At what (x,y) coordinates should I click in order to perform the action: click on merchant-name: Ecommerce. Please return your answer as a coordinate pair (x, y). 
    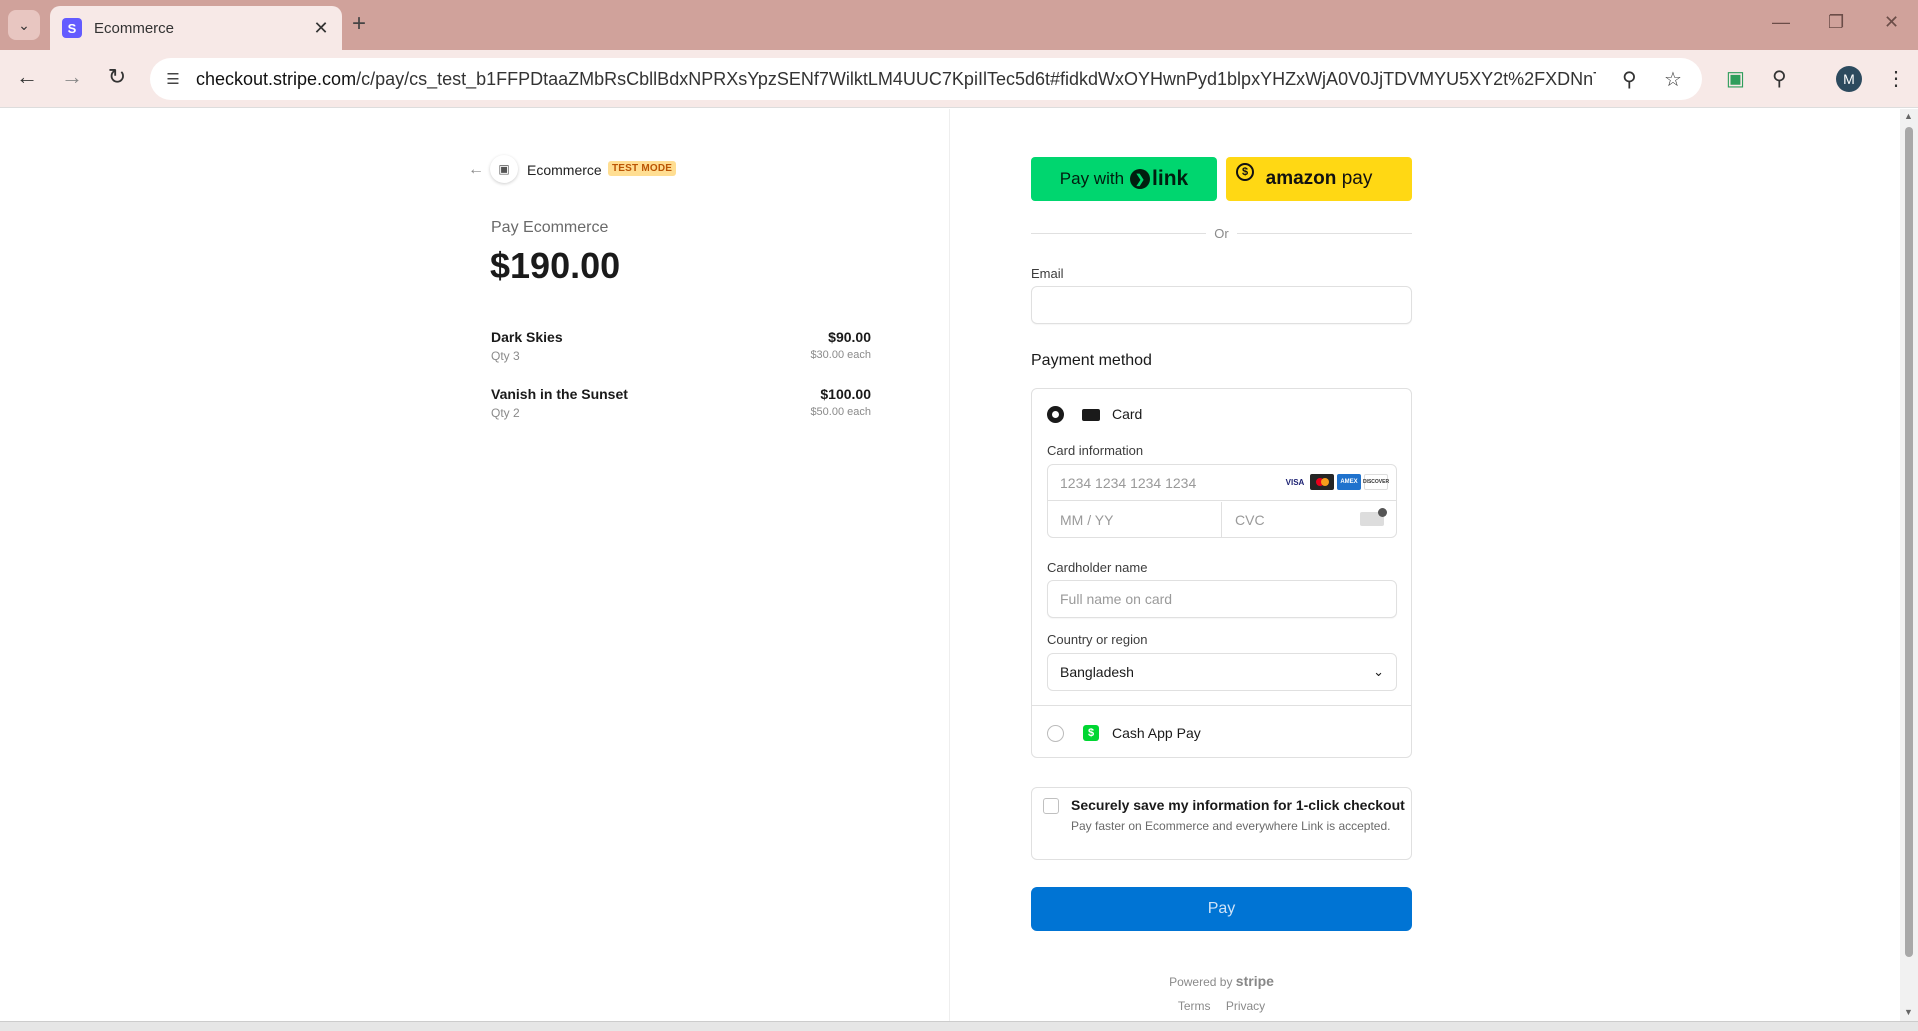
    Looking at the image, I should click on (564, 170).